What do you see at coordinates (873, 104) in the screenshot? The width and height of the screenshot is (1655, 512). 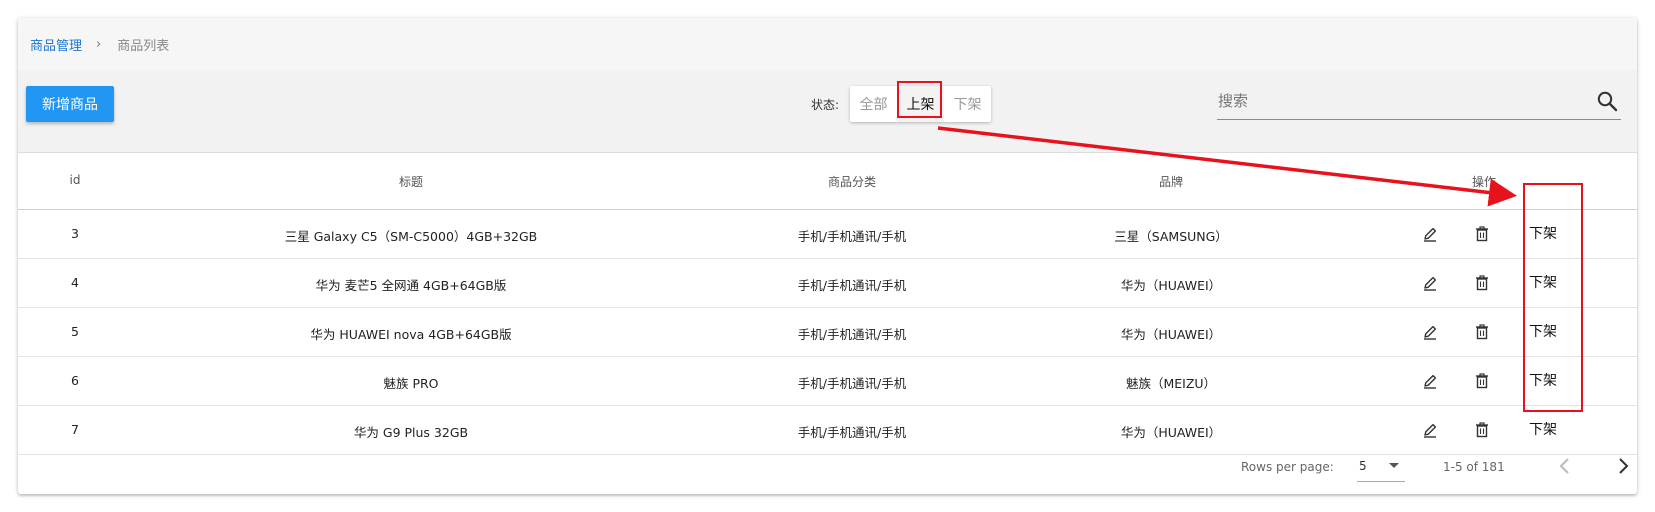 I see `status-all-button: 全部` at bounding box center [873, 104].